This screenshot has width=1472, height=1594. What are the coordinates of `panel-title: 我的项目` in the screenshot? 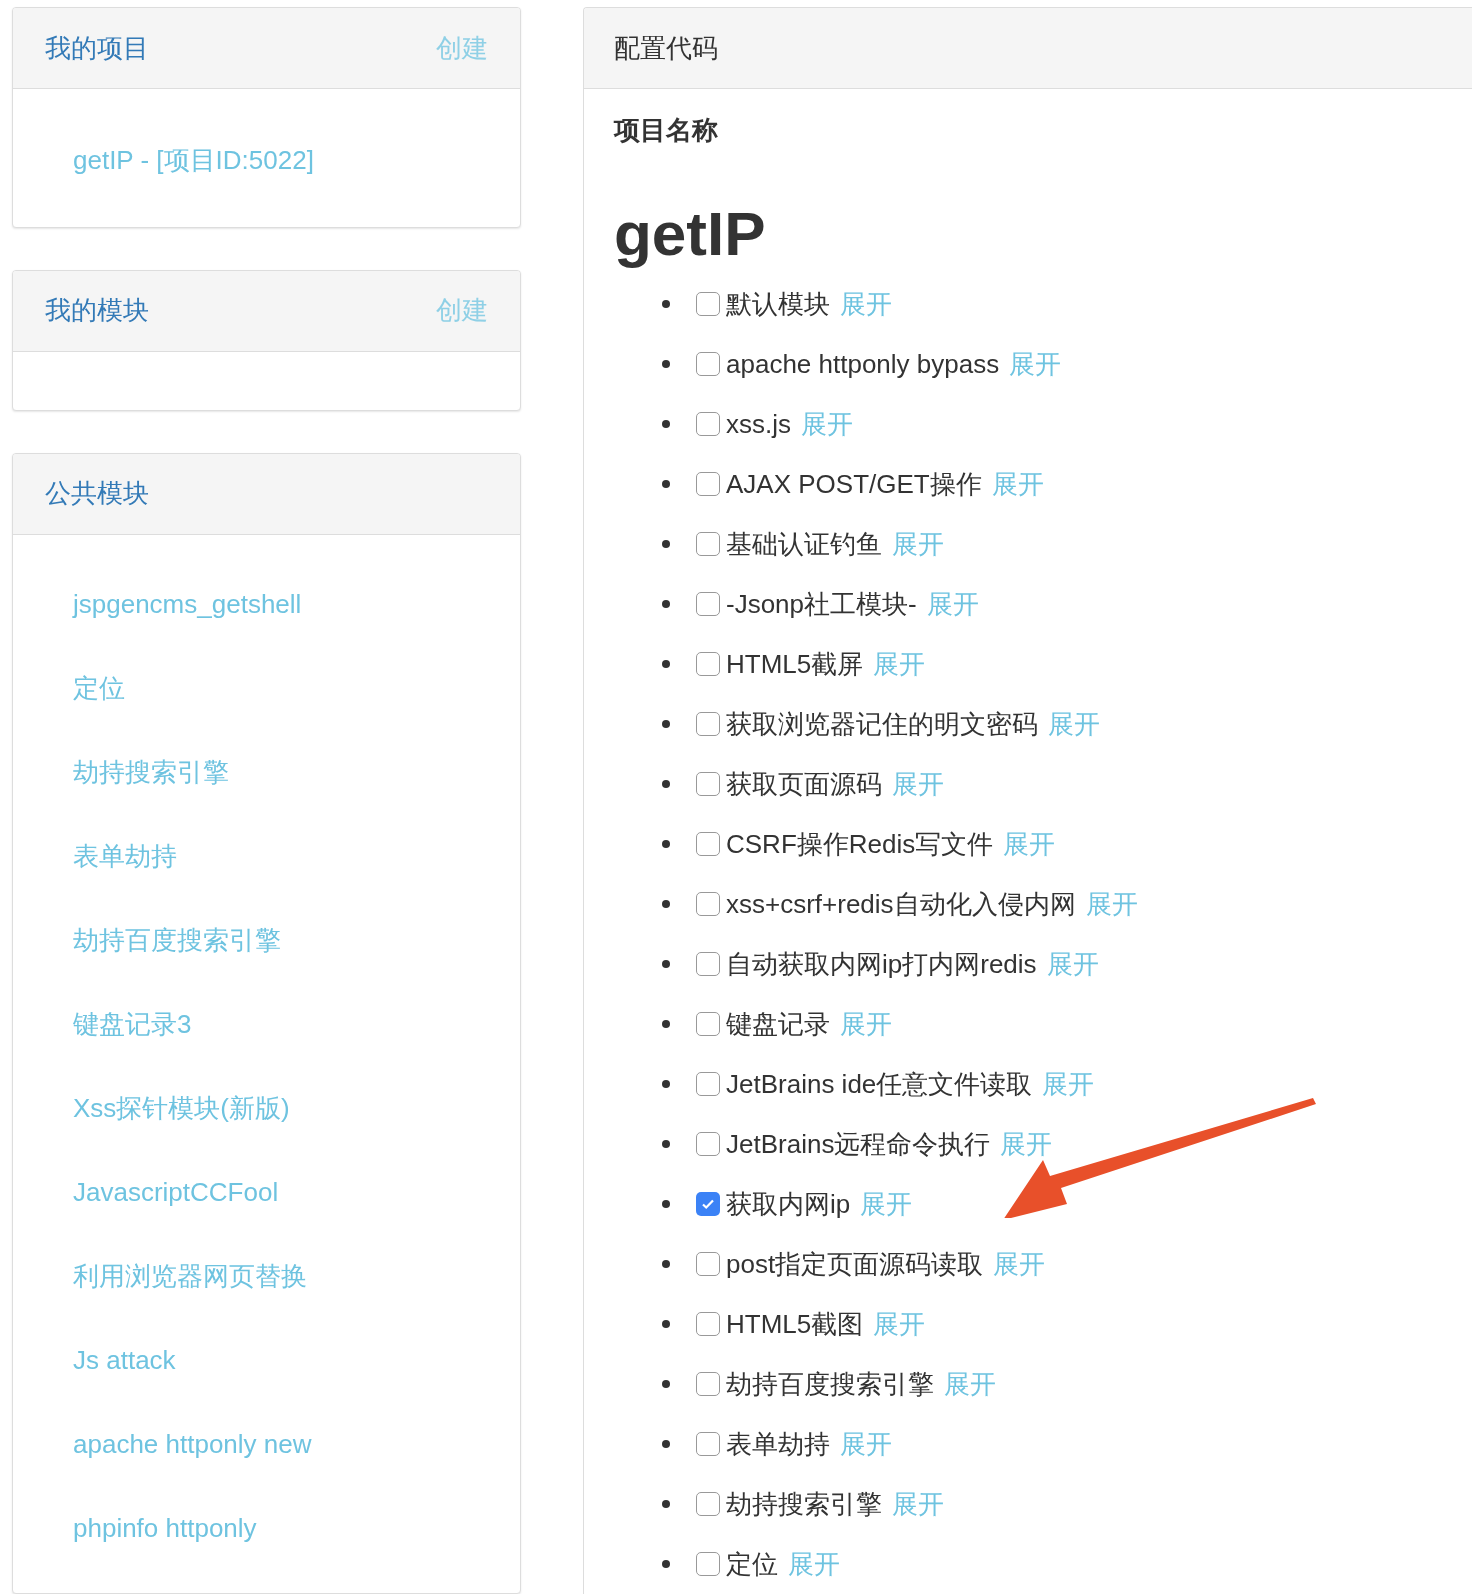 It's located at (97, 48).